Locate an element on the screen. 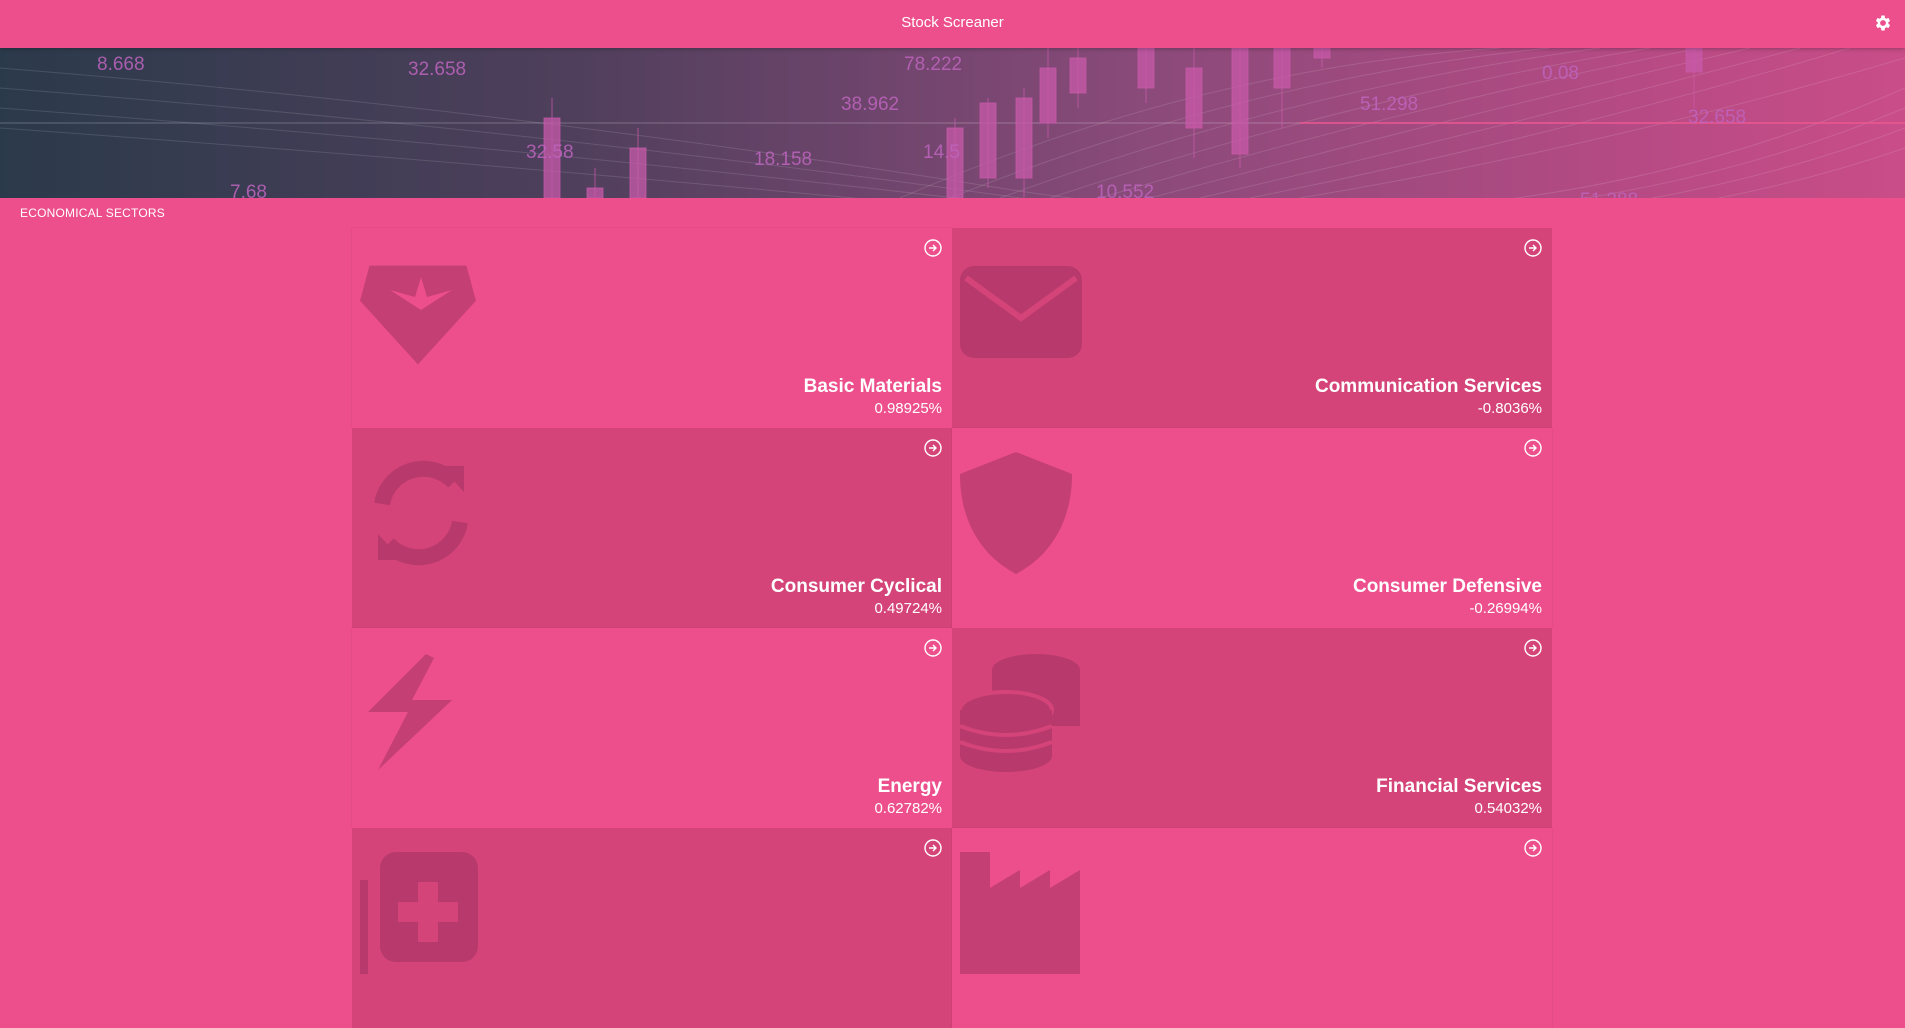 The width and height of the screenshot is (1905, 1028). banner-number: 32.58 is located at coordinates (550, 152).